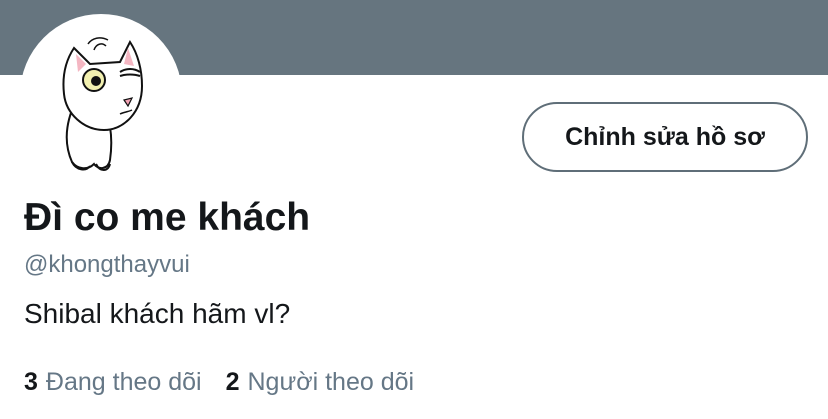 This screenshot has height=419, width=828. I want to click on cartoon-cat-avatar-icon, so click(103, 104).